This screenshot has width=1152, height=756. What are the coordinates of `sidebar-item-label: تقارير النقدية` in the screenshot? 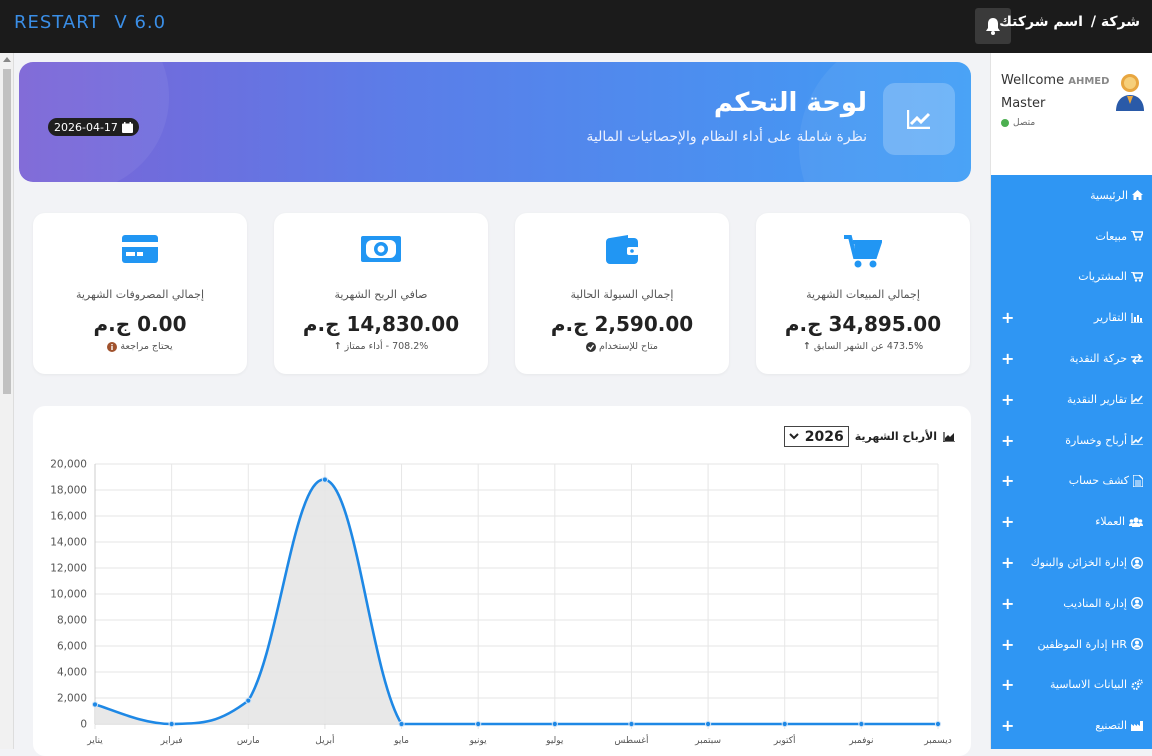 It's located at (1097, 399).